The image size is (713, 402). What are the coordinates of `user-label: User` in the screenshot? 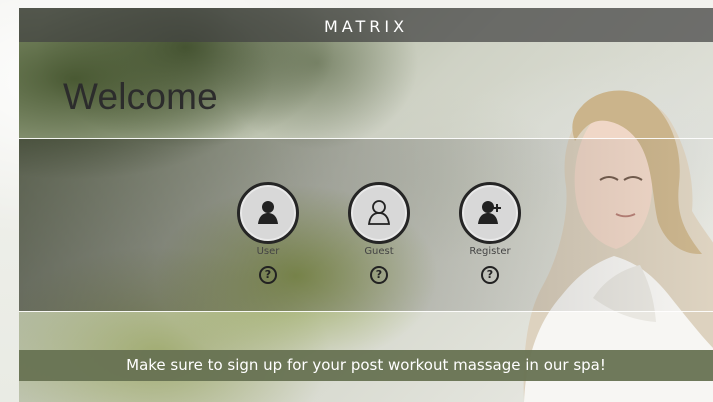 It's located at (268, 251).